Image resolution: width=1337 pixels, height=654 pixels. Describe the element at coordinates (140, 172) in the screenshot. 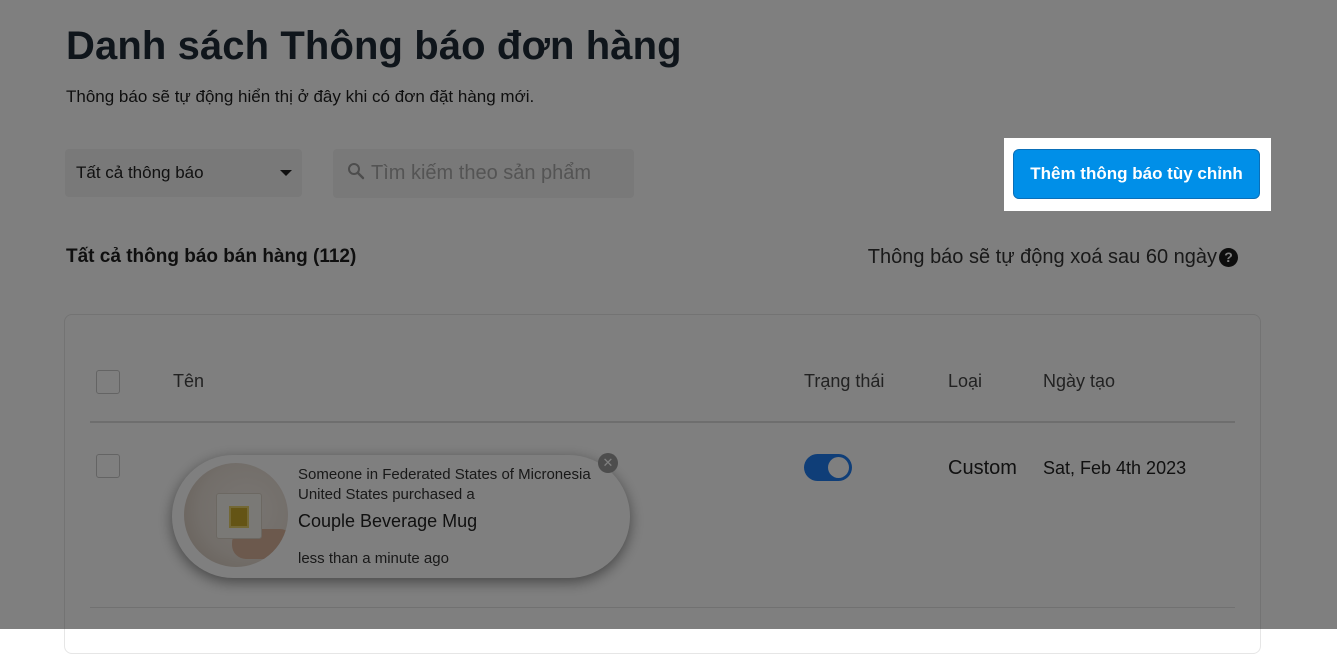

I see `filter-select-value: Tất cả thông báo` at that location.